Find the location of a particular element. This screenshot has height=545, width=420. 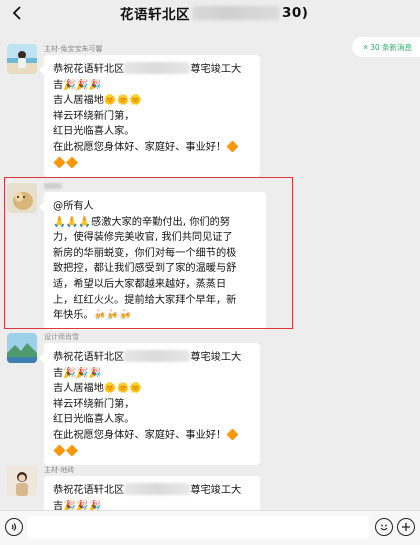

new-messages-label: 30 条新消息 is located at coordinates (391, 47).